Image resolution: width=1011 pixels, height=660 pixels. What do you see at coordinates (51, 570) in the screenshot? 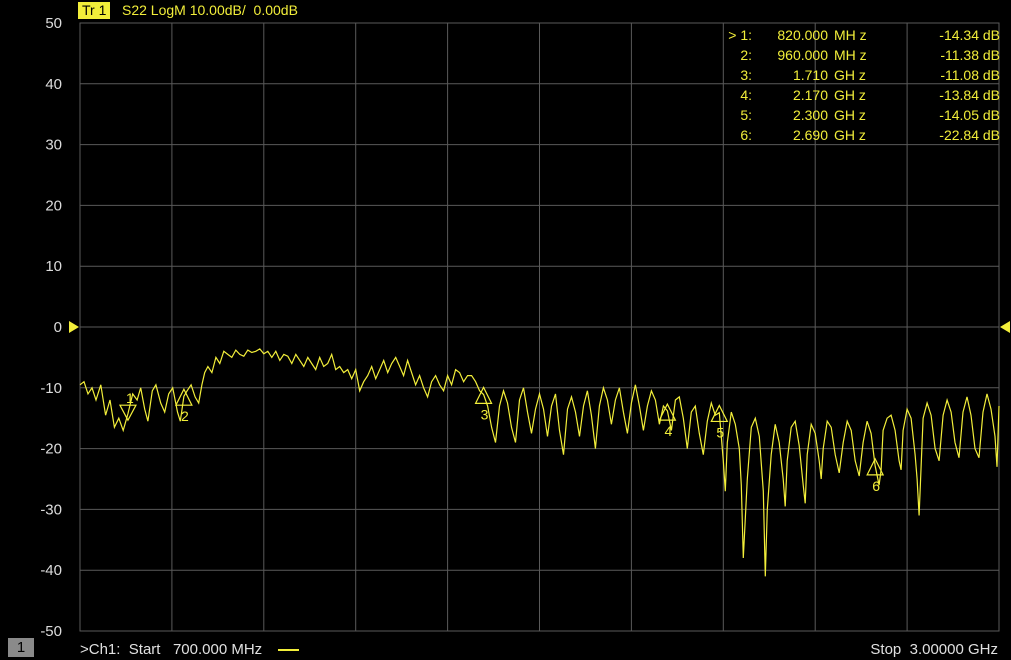
I see `y-tick-label: -40` at bounding box center [51, 570].